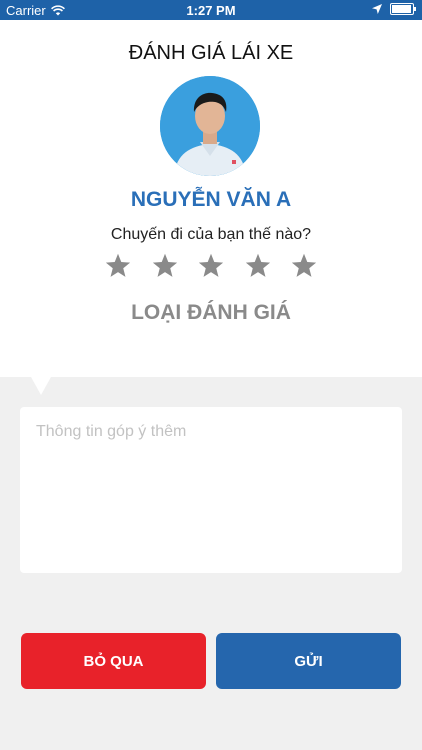  Describe the element at coordinates (211, 312) in the screenshot. I see `rating-type-label: LOẠI ĐÁNH GIÁ` at that location.